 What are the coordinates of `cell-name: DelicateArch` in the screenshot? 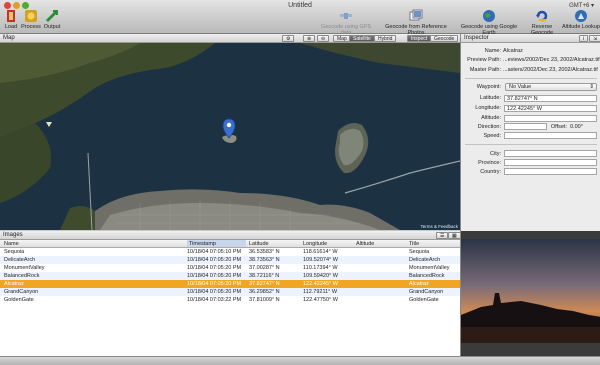 It's located at (20, 260).